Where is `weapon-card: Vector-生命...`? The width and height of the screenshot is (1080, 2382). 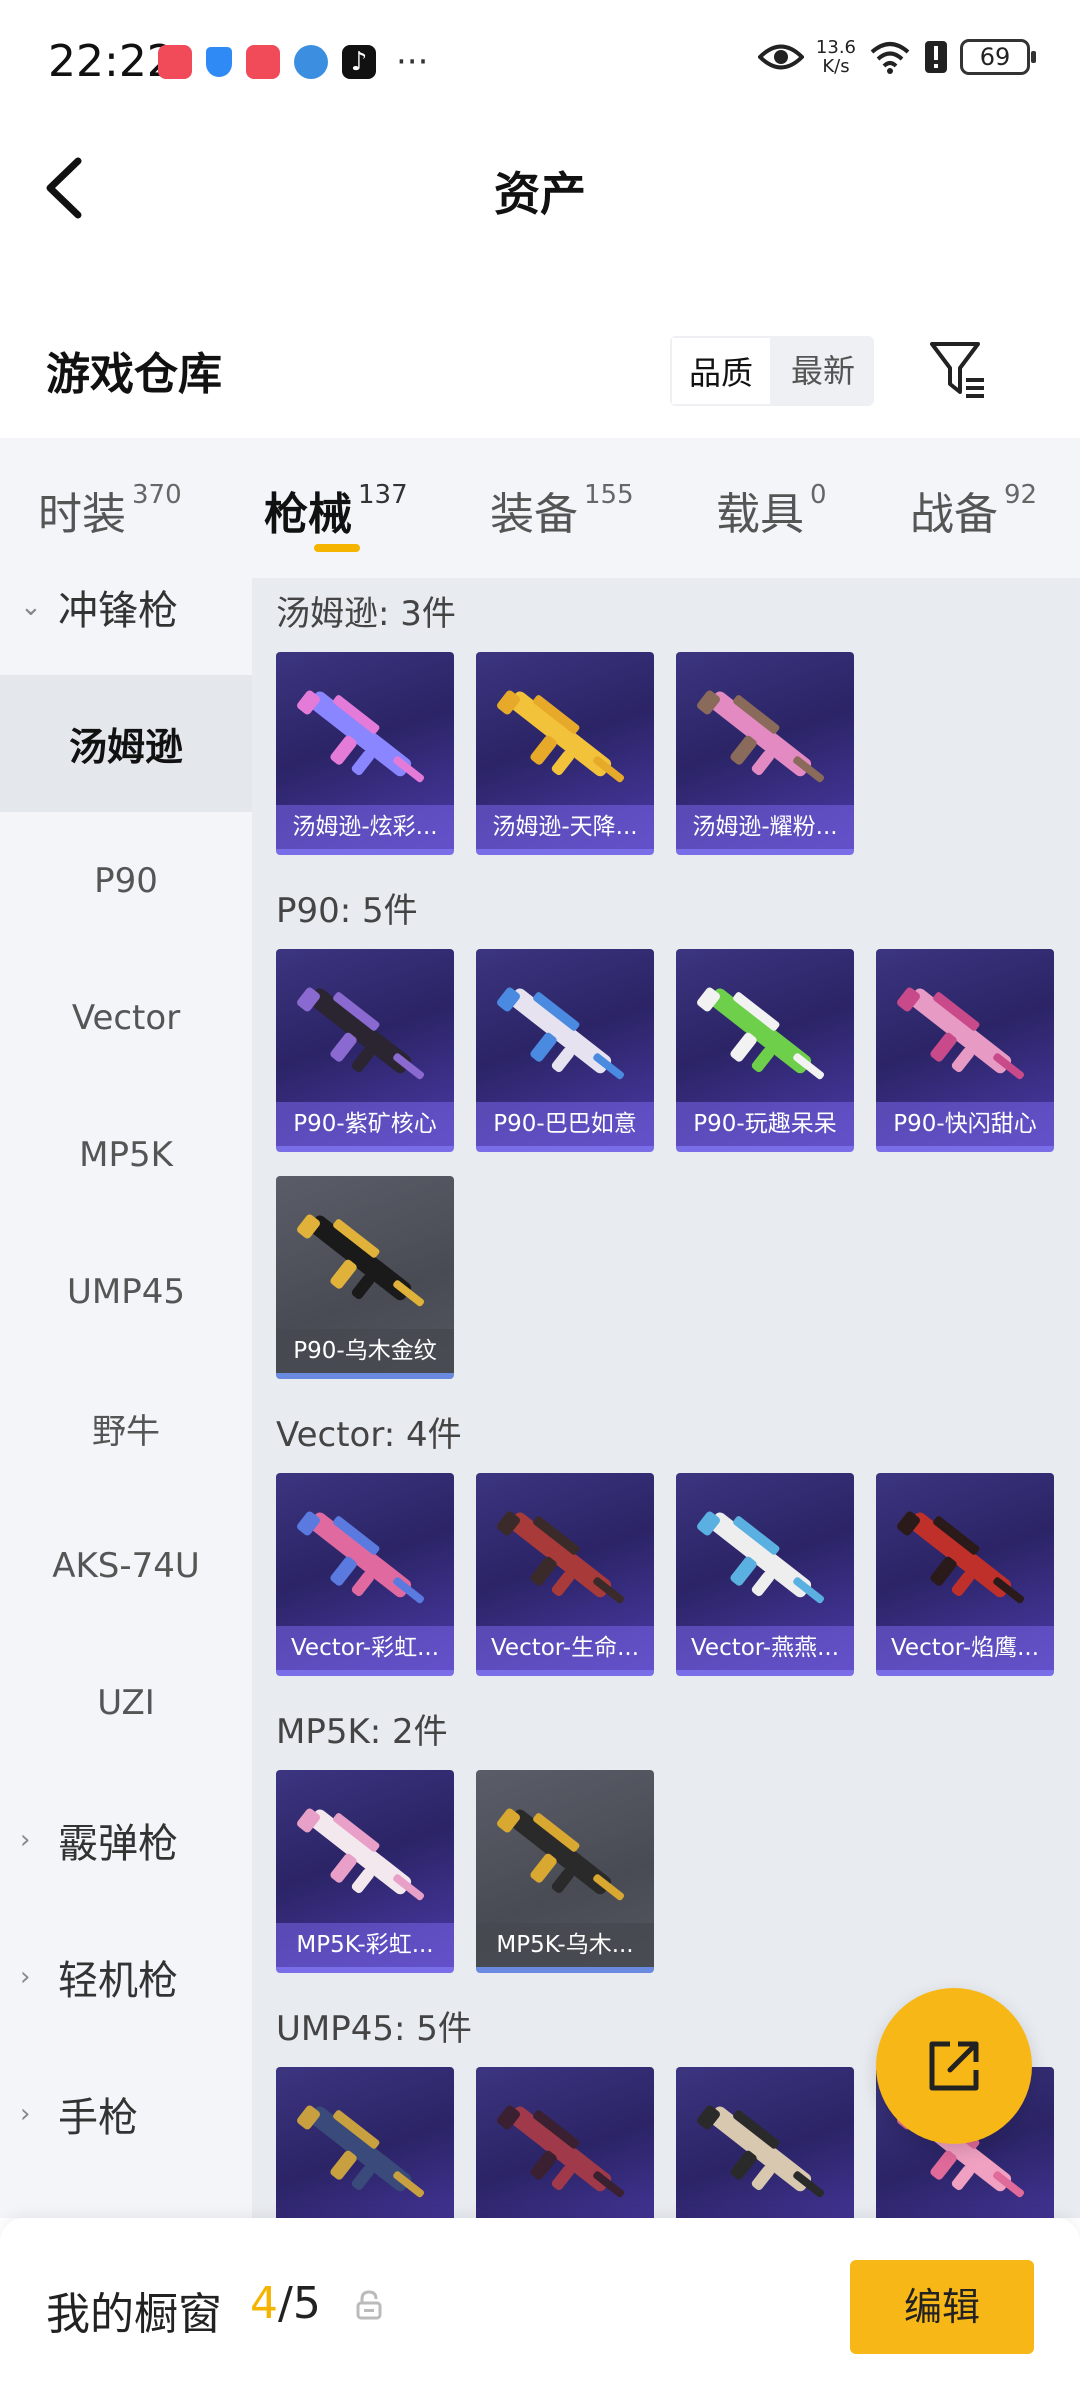
weapon-card: Vector-生命... is located at coordinates (565, 1574).